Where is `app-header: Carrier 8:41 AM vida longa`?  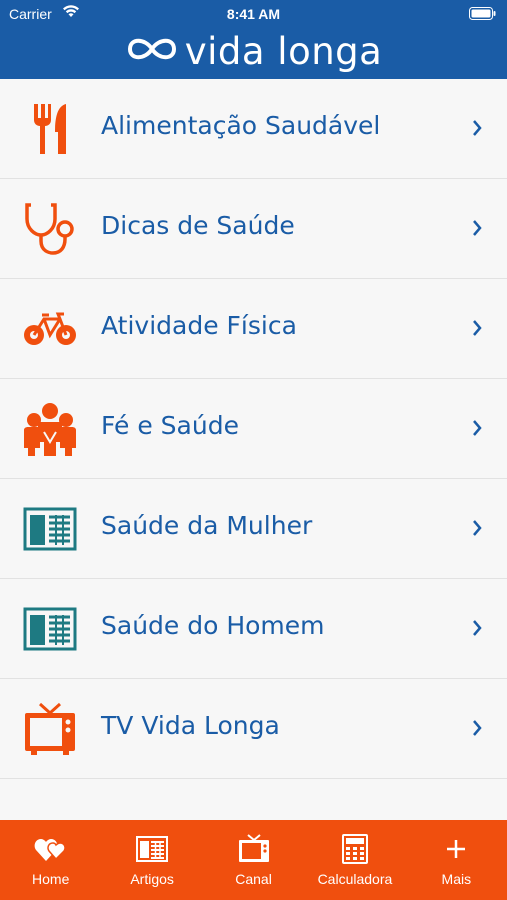
app-header: Carrier 8:41 AM vida longa is located at coordinates (253, 39).